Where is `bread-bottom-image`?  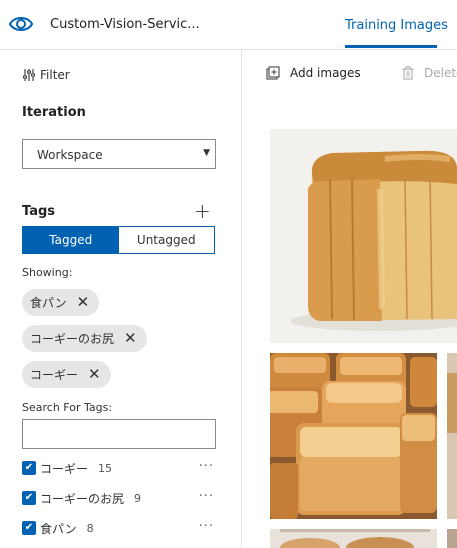
bread-bottom-image is located at coordinates (353, 538).